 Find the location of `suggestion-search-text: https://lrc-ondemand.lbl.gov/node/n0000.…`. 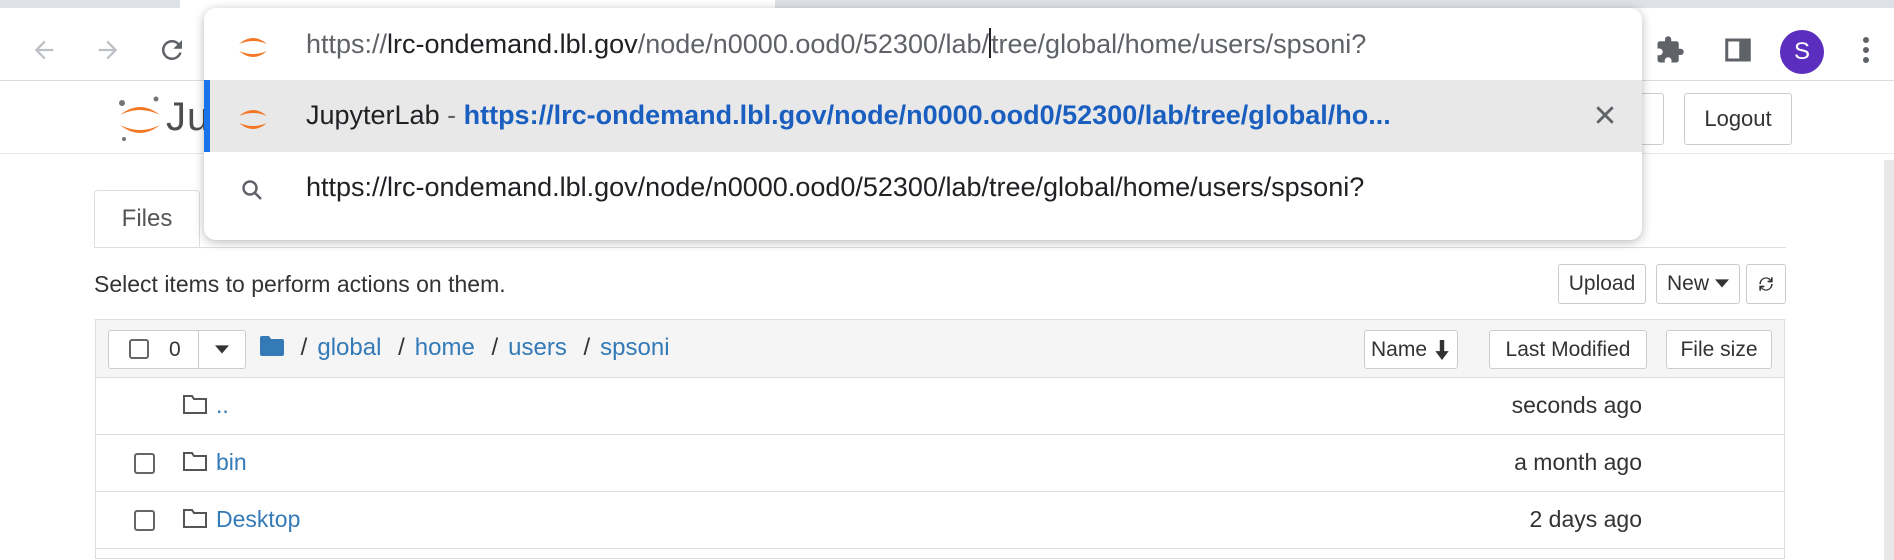

suggestion-search-text: https://lrc-ondemand.lbl.gov/node/n0000.… is located at coordinates (835, 187).